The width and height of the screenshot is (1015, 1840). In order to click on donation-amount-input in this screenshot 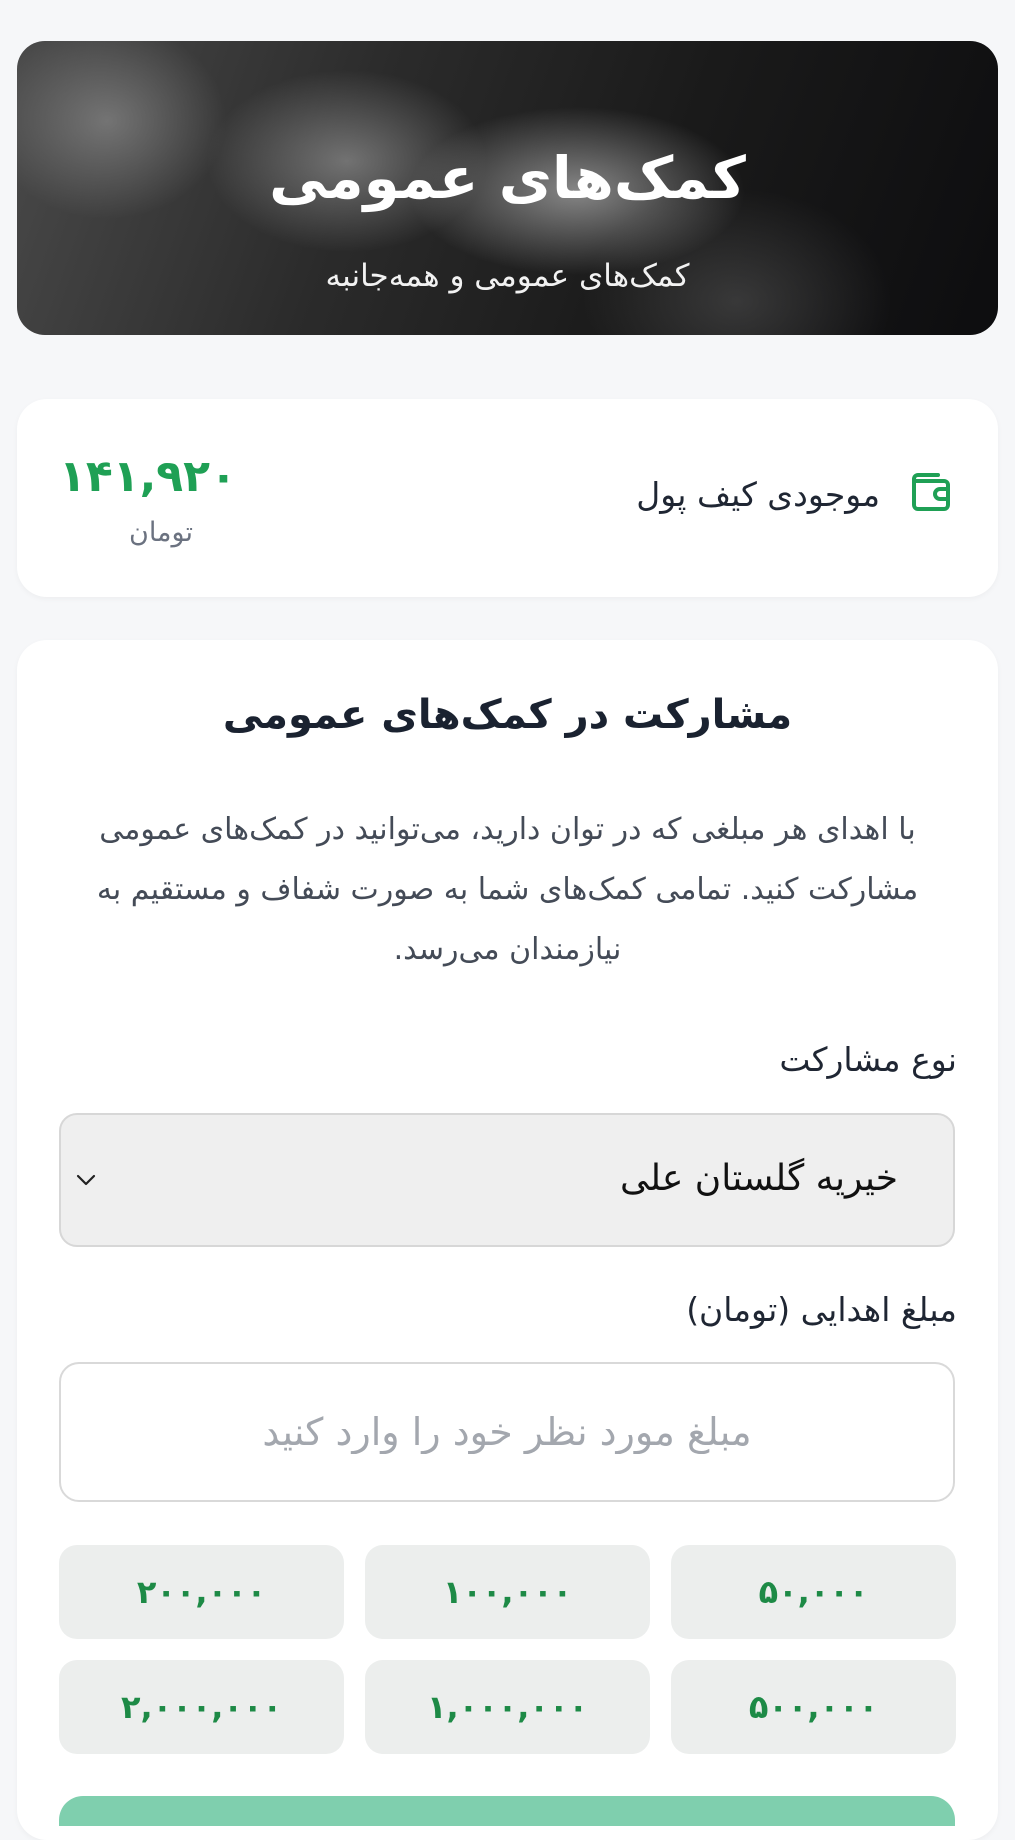, I will do `click(507, 1432)`.